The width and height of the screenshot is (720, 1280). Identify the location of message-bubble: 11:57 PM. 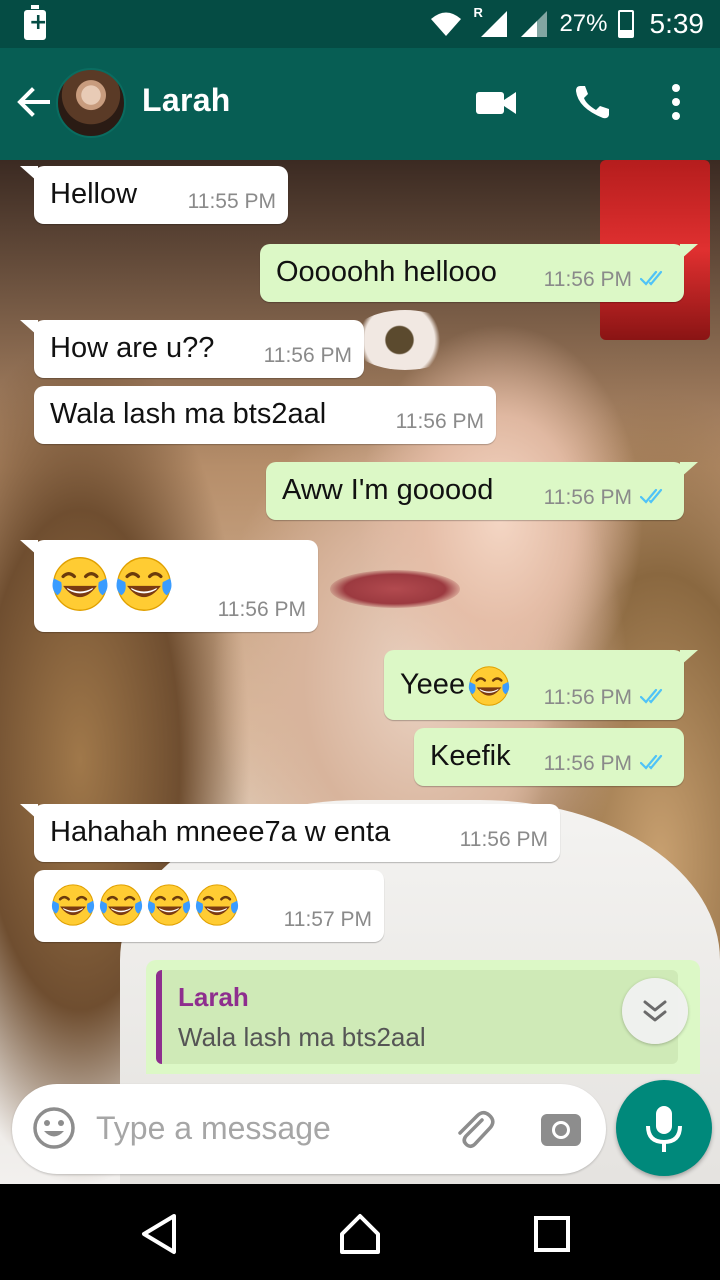
(209, 906).